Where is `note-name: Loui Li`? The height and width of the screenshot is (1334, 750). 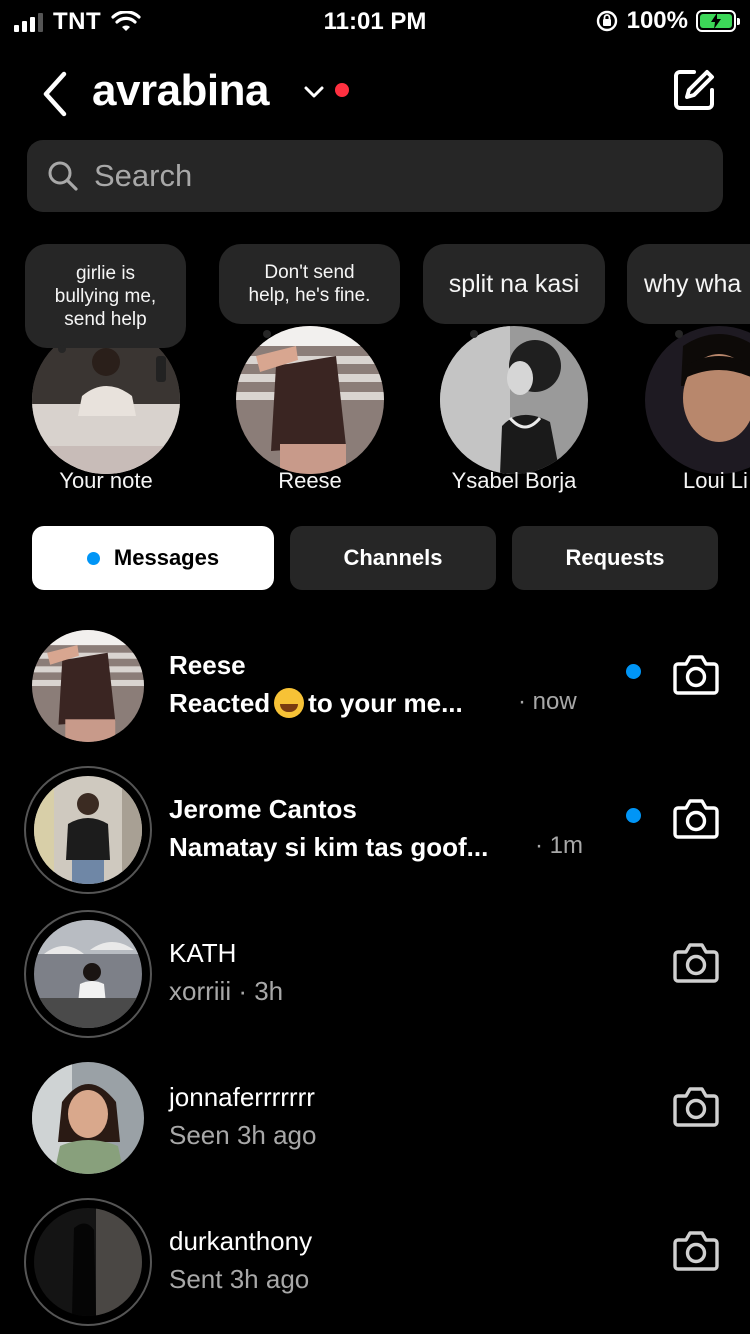
note-name: Loui Li is located at coordinates (715, 480).